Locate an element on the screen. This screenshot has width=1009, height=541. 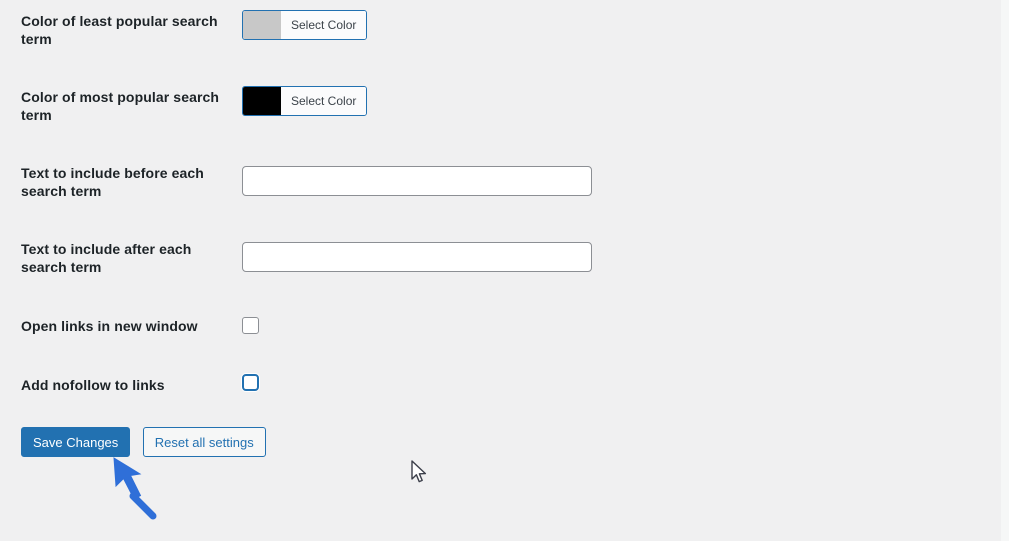
text-before-input is located at coordinates (417, 181).